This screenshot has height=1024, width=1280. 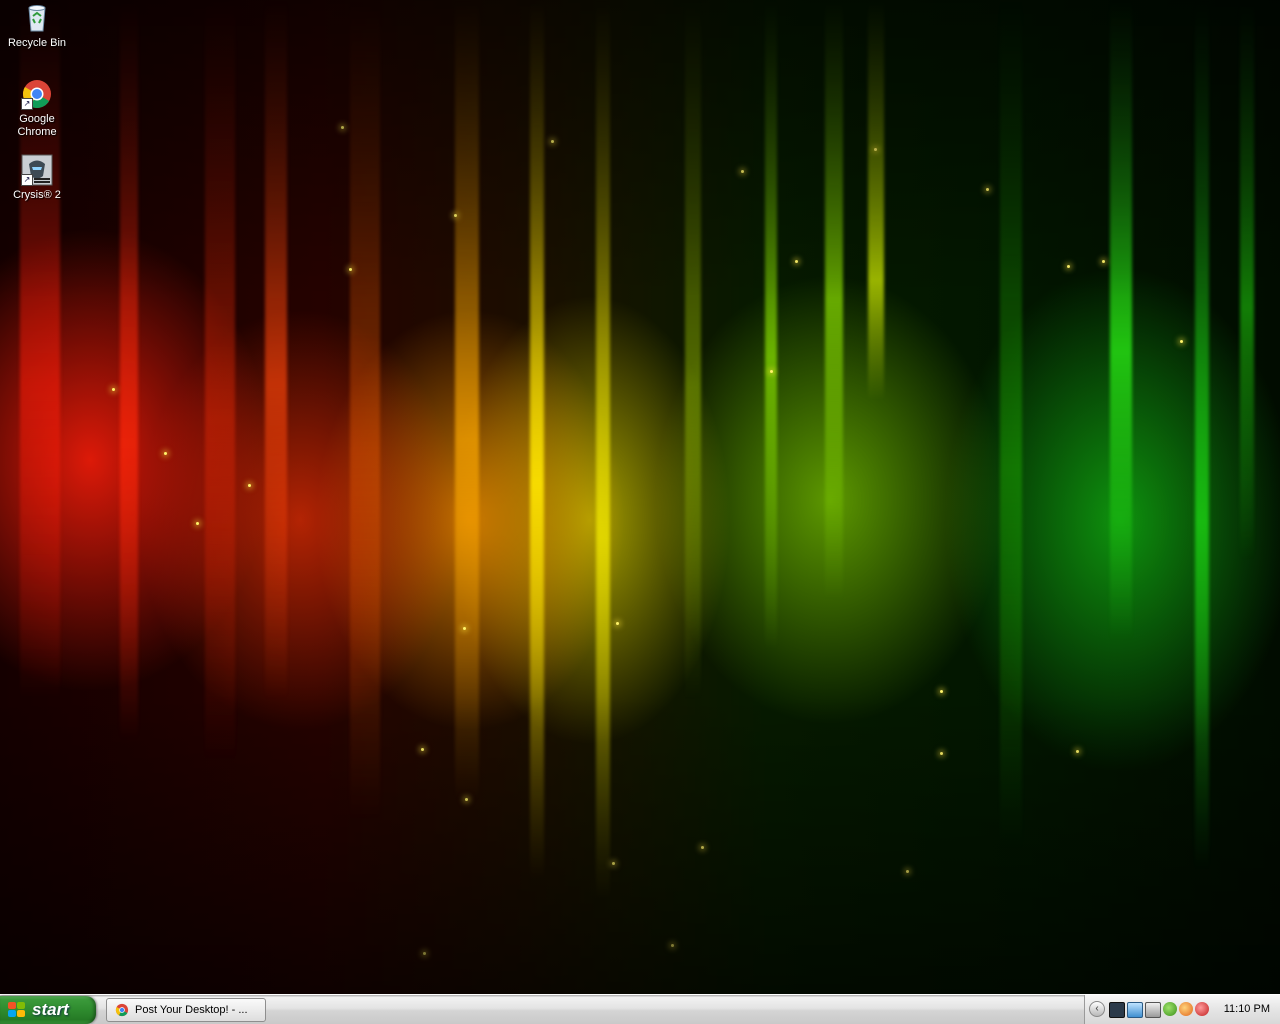 I want to click on windows-logo-icon, so click(x=17, y=1010).